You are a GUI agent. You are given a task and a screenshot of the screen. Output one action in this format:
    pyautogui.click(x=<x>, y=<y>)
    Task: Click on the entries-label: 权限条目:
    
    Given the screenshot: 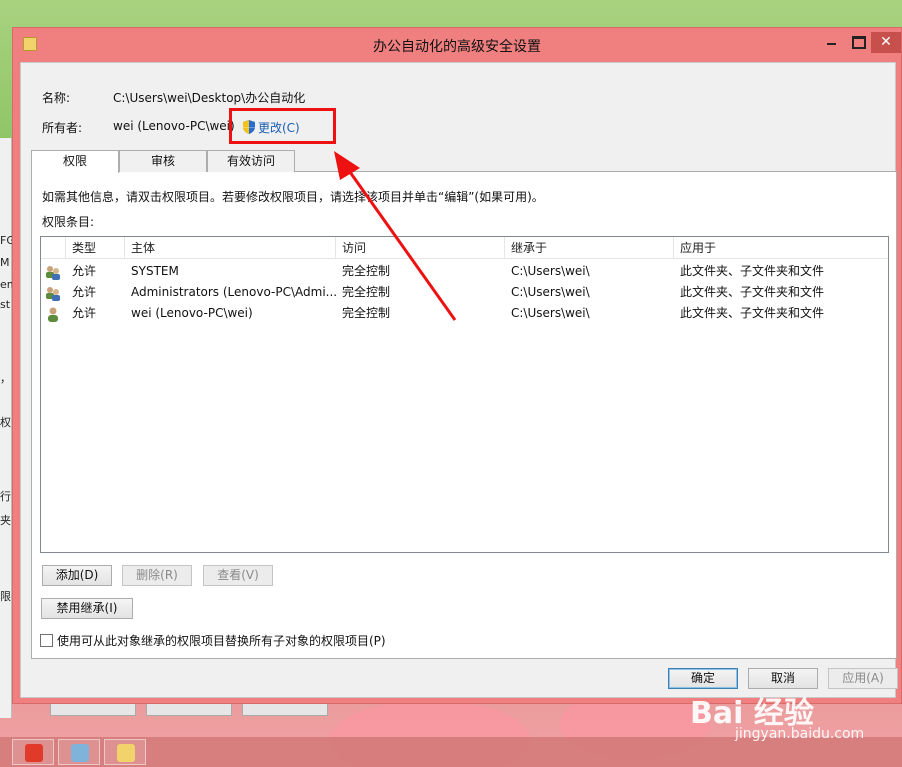 What is the action you would take?
    pyautogui.click(x=68, y=222)
    